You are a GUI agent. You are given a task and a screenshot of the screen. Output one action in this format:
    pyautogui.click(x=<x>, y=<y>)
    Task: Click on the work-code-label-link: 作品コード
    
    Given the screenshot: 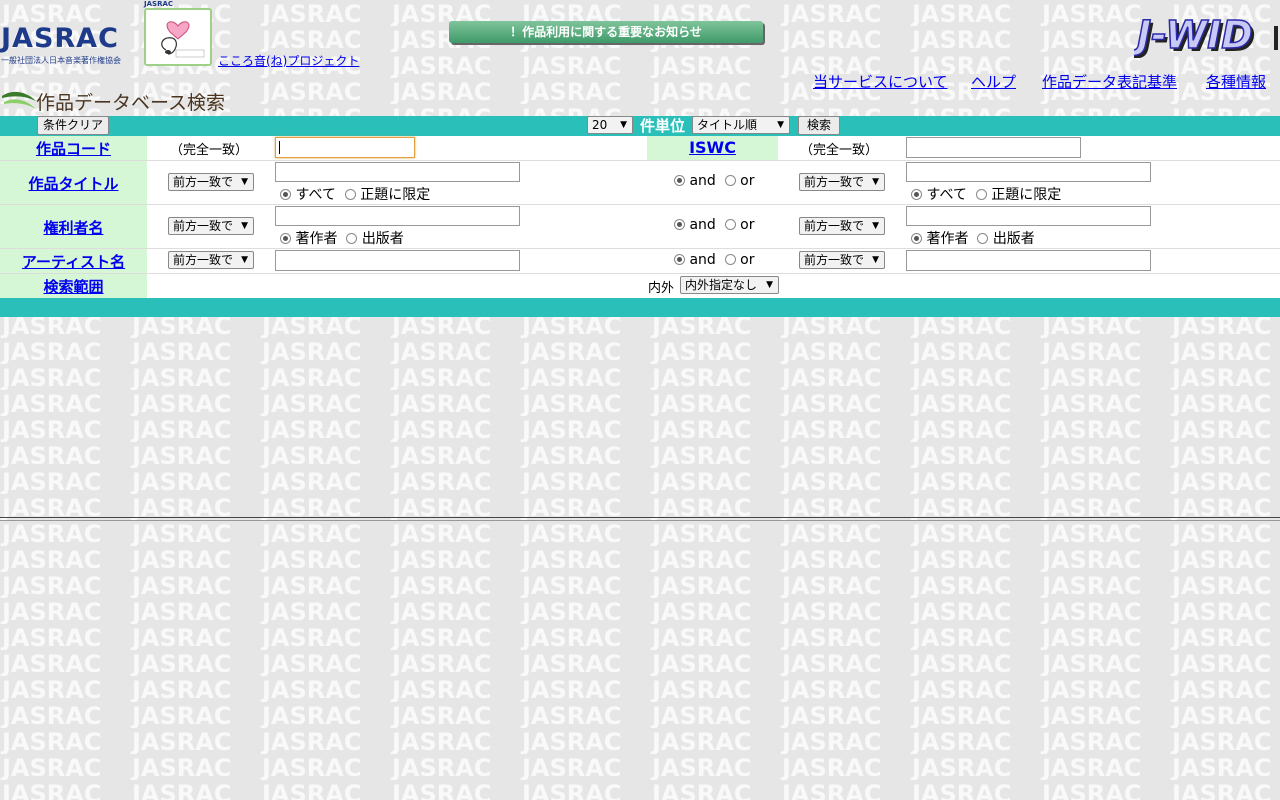 What is the action you would take?
    pyautogui.click(x=73, y=148)
    